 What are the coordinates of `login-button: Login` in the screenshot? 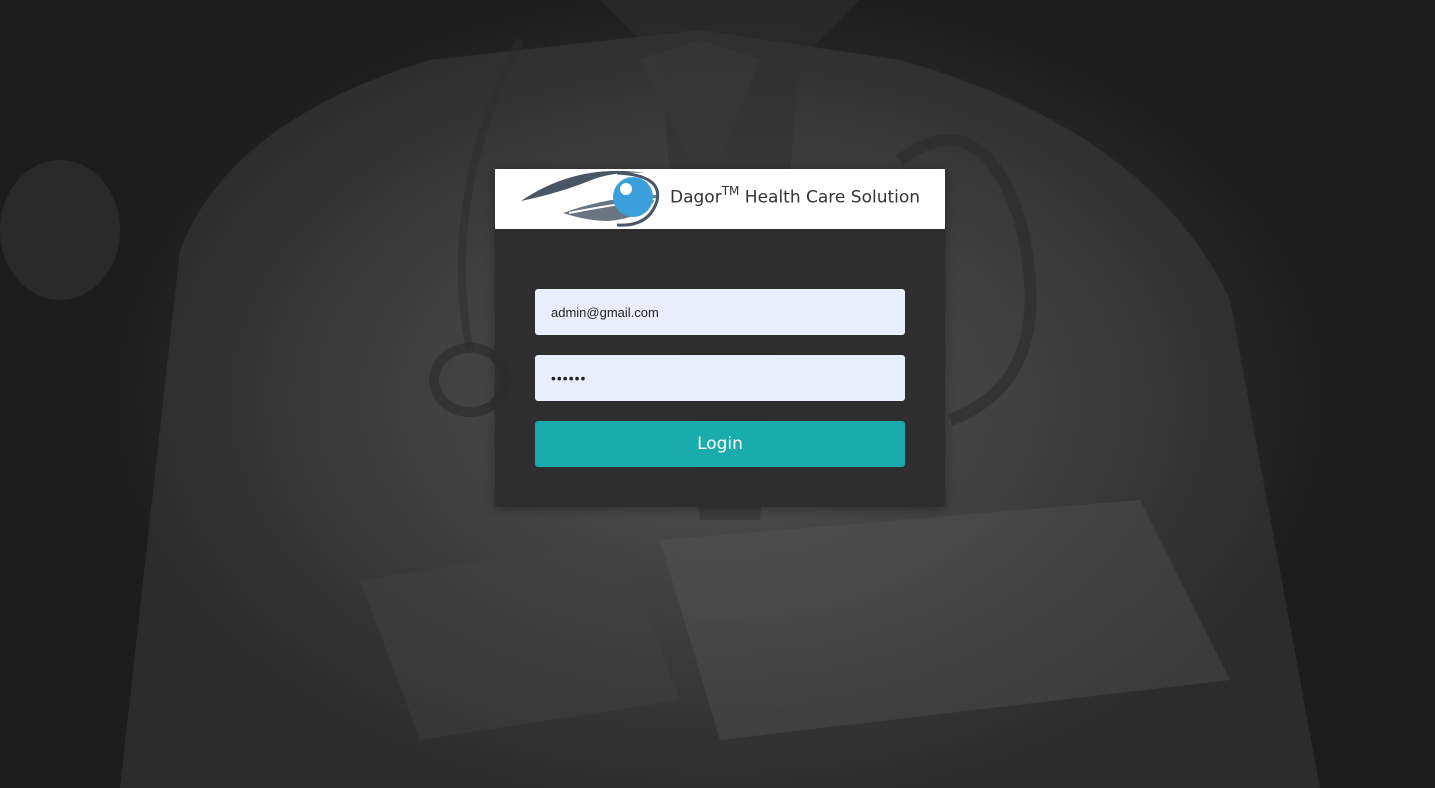 It's located at (720, 444).